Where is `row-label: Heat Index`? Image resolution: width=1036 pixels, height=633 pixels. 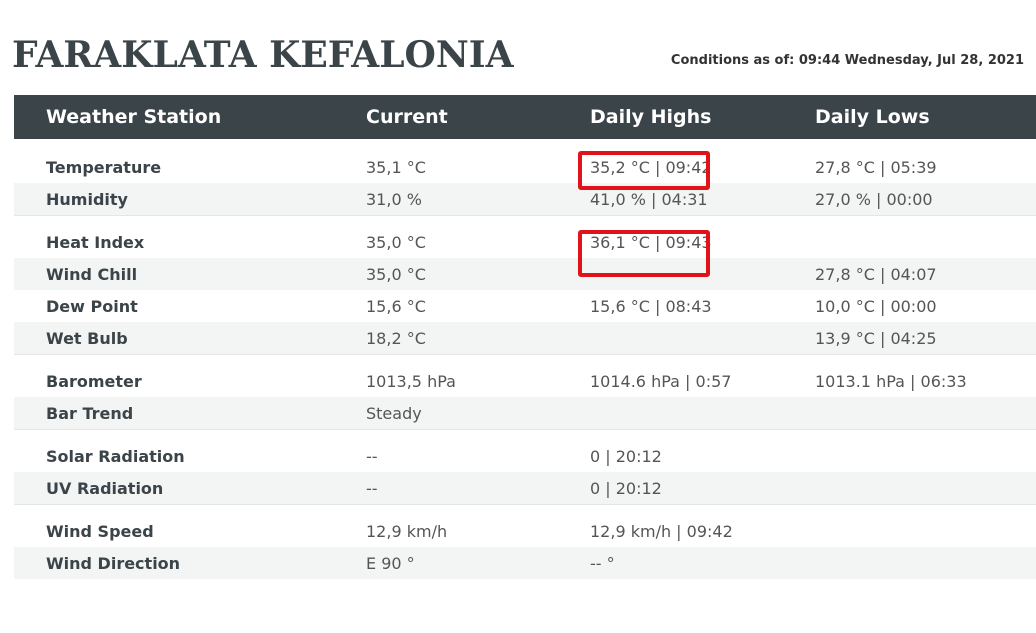
row-label: Heat Index is located at coordinates (95, 242).